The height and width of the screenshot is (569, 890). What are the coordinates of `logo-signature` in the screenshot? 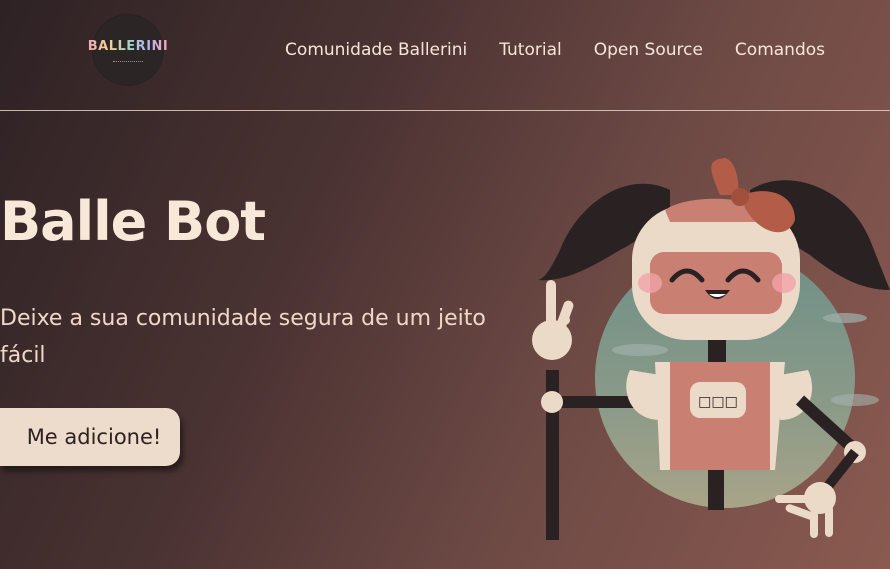 It's located at (128, 59).